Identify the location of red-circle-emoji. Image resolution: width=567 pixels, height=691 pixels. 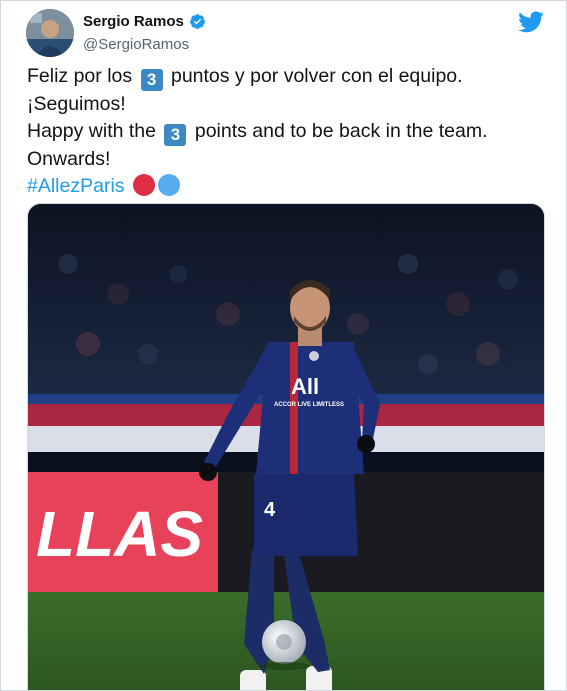
(143, 185).